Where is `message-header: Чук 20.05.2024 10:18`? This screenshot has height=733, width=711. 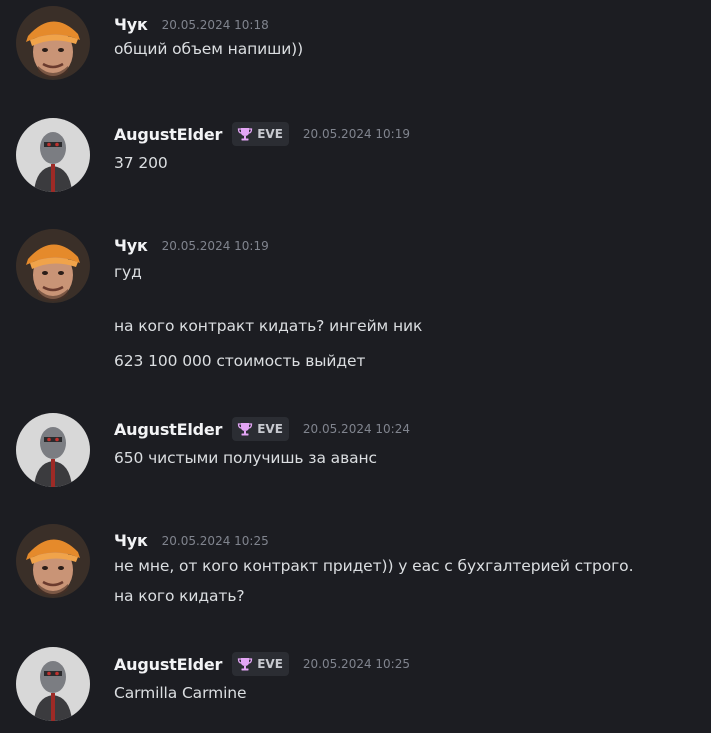
message-header: Чук 20.05.2024 10:18 is located at coordinates (191, 24).